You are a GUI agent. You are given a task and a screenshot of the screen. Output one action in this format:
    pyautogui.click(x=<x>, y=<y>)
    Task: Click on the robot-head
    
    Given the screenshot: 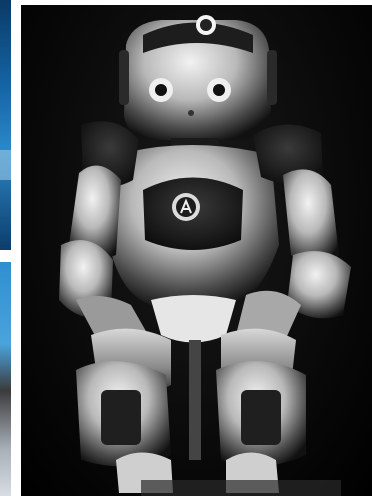 What is the action you would take?
    pyautogui.click(x=198, y=77)
    